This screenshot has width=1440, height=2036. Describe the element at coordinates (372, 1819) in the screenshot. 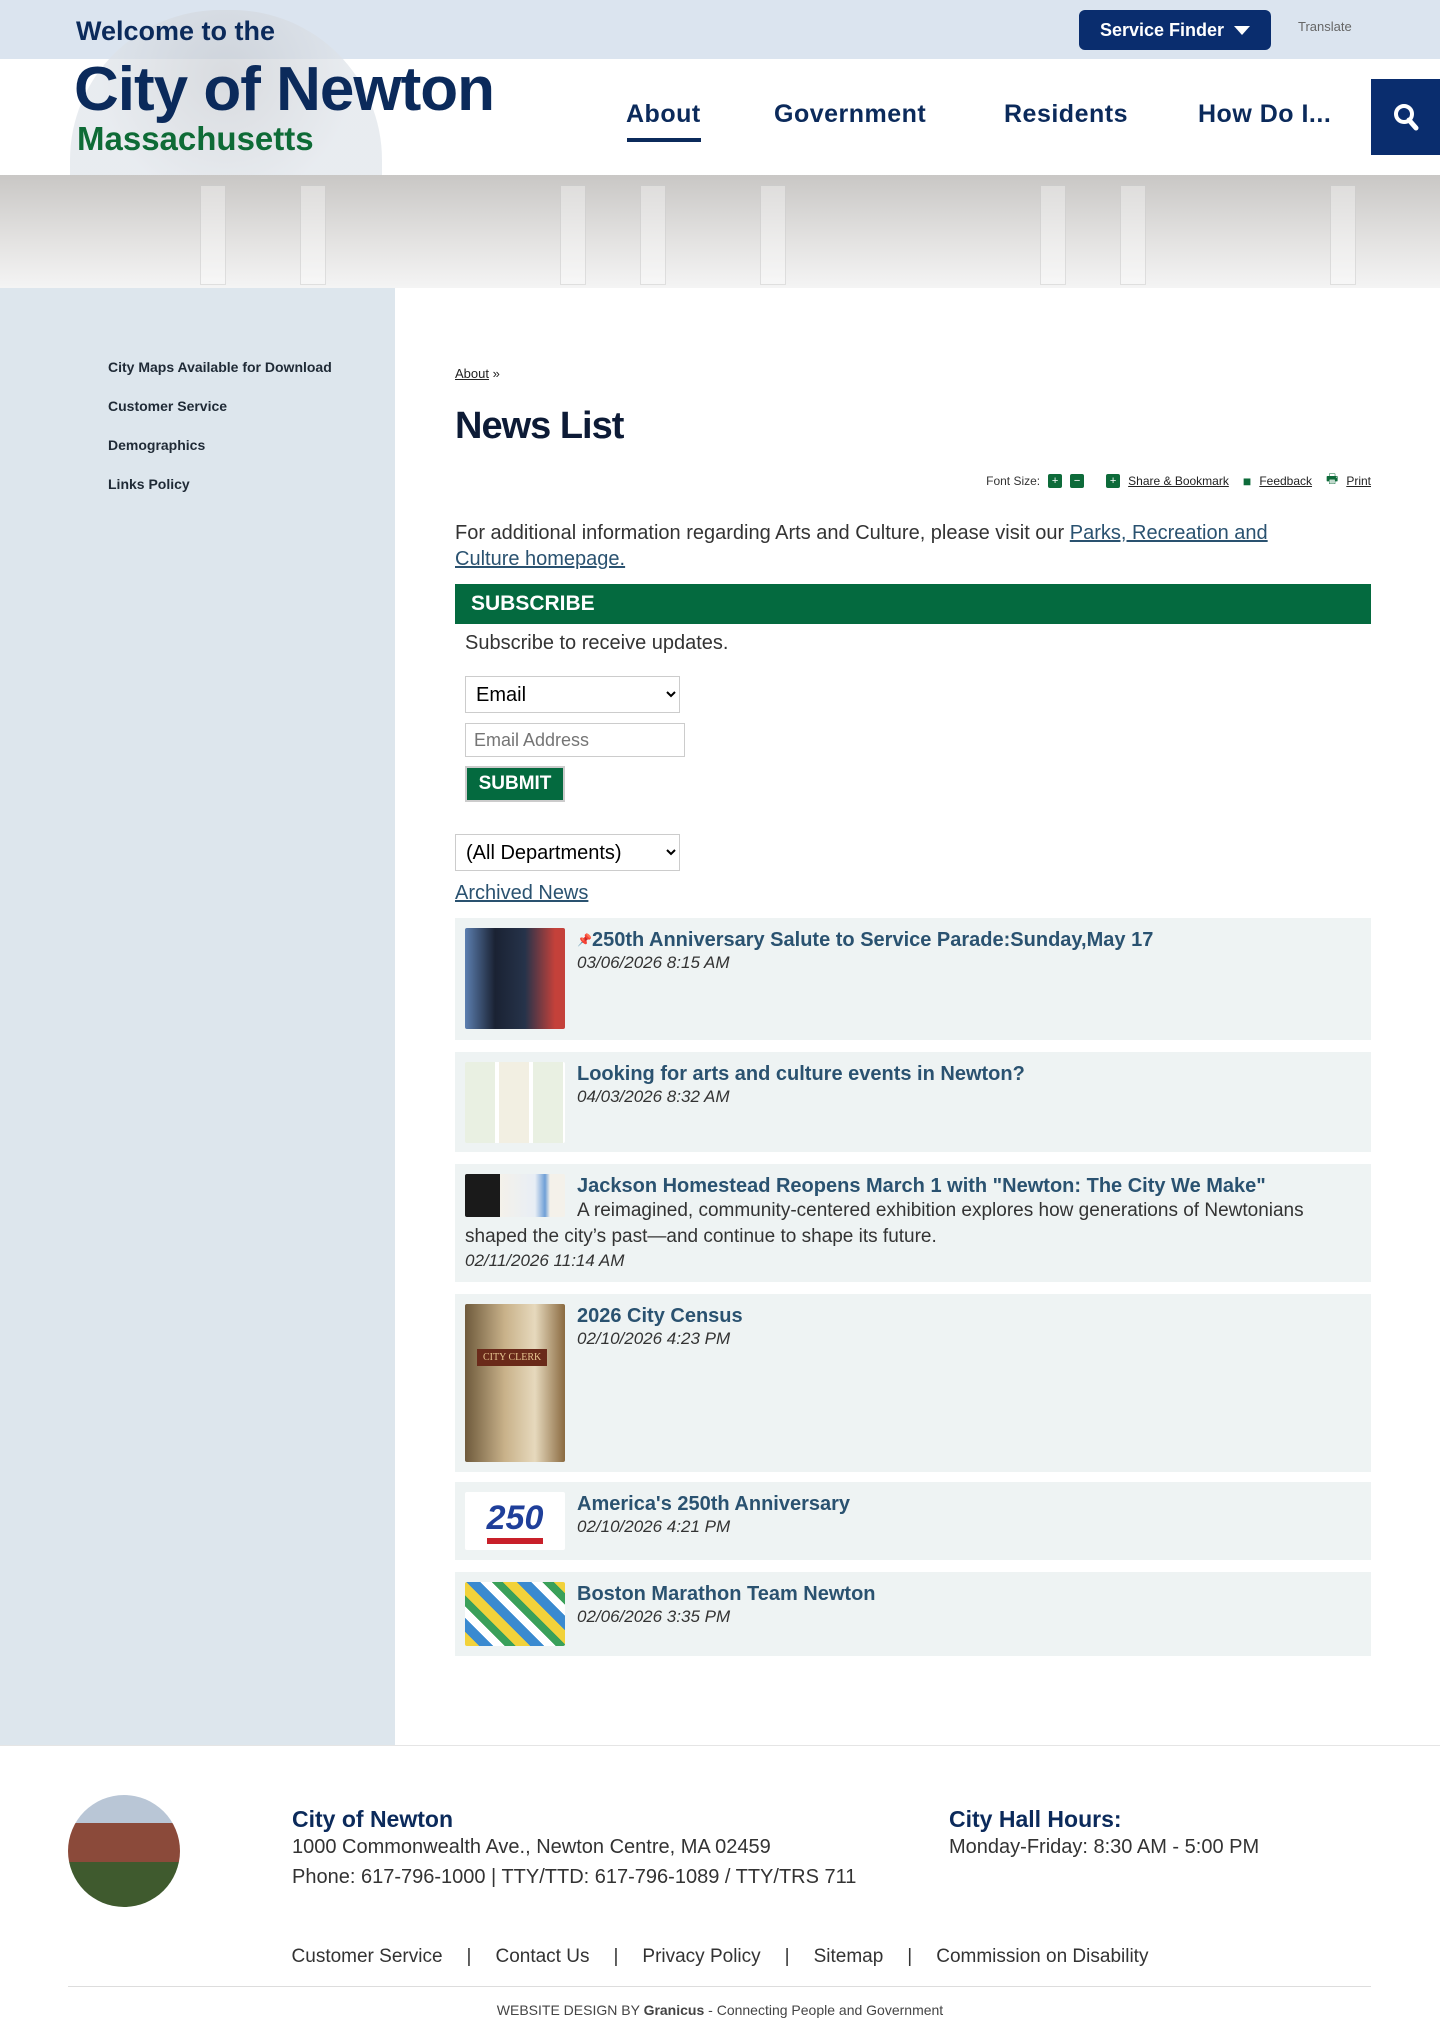

I see `footer-city-name: City of Newton` at that location.